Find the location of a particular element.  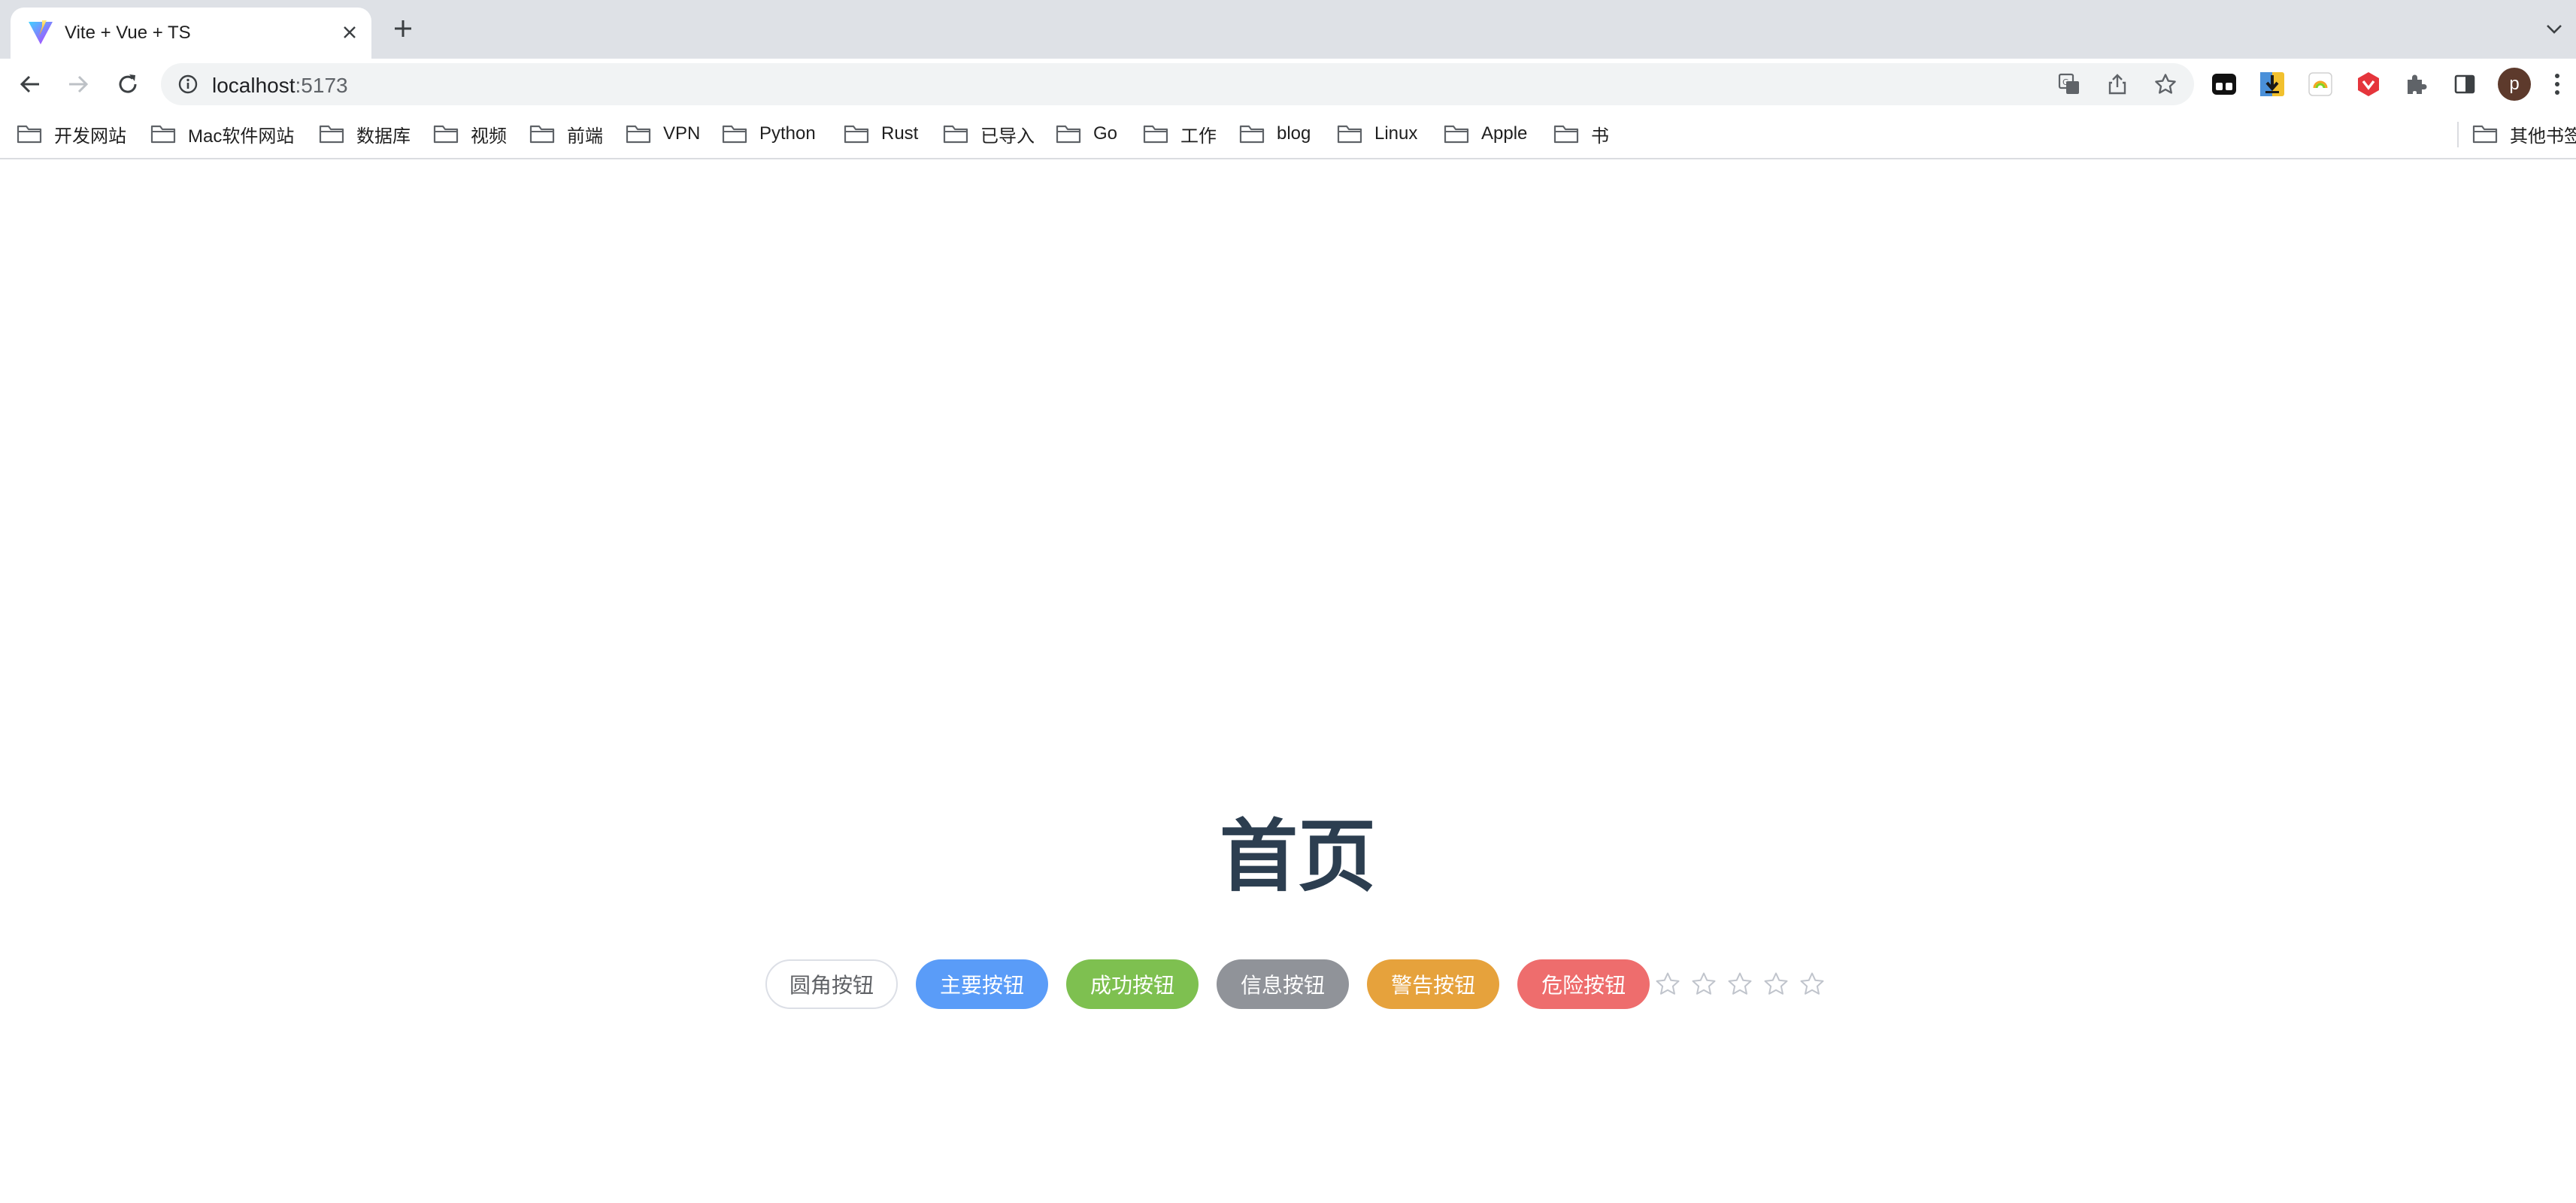

side-panel-icon is located at coordinates (2464, 84).